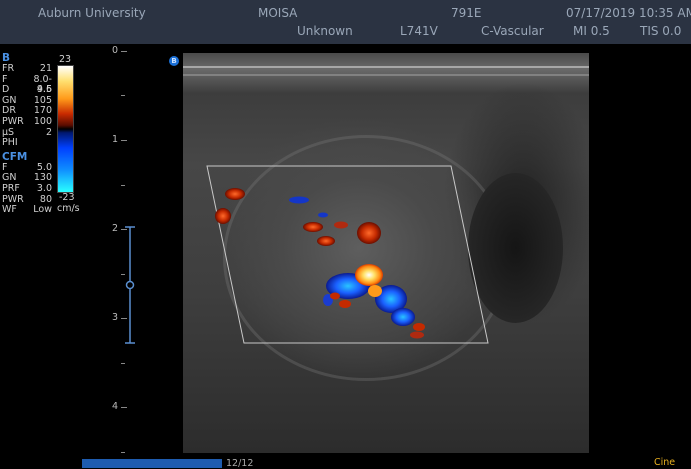 The height and width of the screenshot is (469, 691). Describe the element at coordinates (68, 208) in the screenshot. I see `velocity-unit-label: cm/s` at that location.